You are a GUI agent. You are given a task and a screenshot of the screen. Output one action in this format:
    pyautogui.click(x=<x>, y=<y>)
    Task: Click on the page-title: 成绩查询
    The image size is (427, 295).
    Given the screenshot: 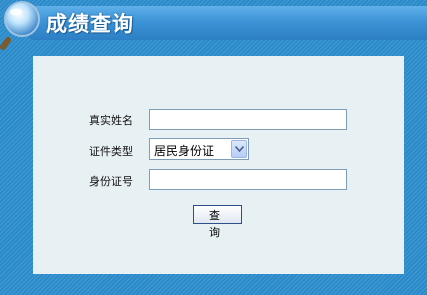 What is the action you would take?
    pyautogui.click(x=90, y=24)
    